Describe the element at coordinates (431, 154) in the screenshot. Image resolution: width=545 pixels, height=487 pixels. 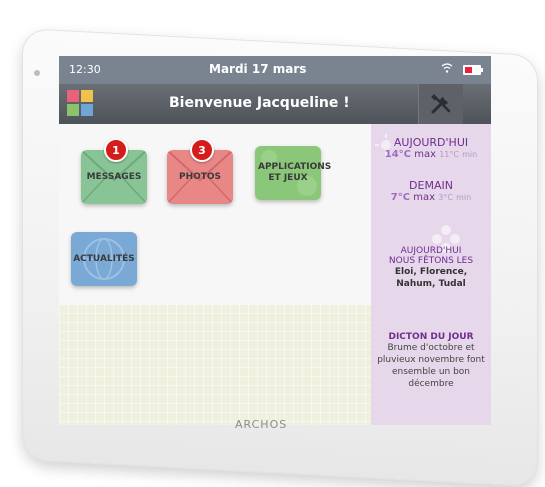
I see `today-temperature: 14°C max 11°C min` at that location.